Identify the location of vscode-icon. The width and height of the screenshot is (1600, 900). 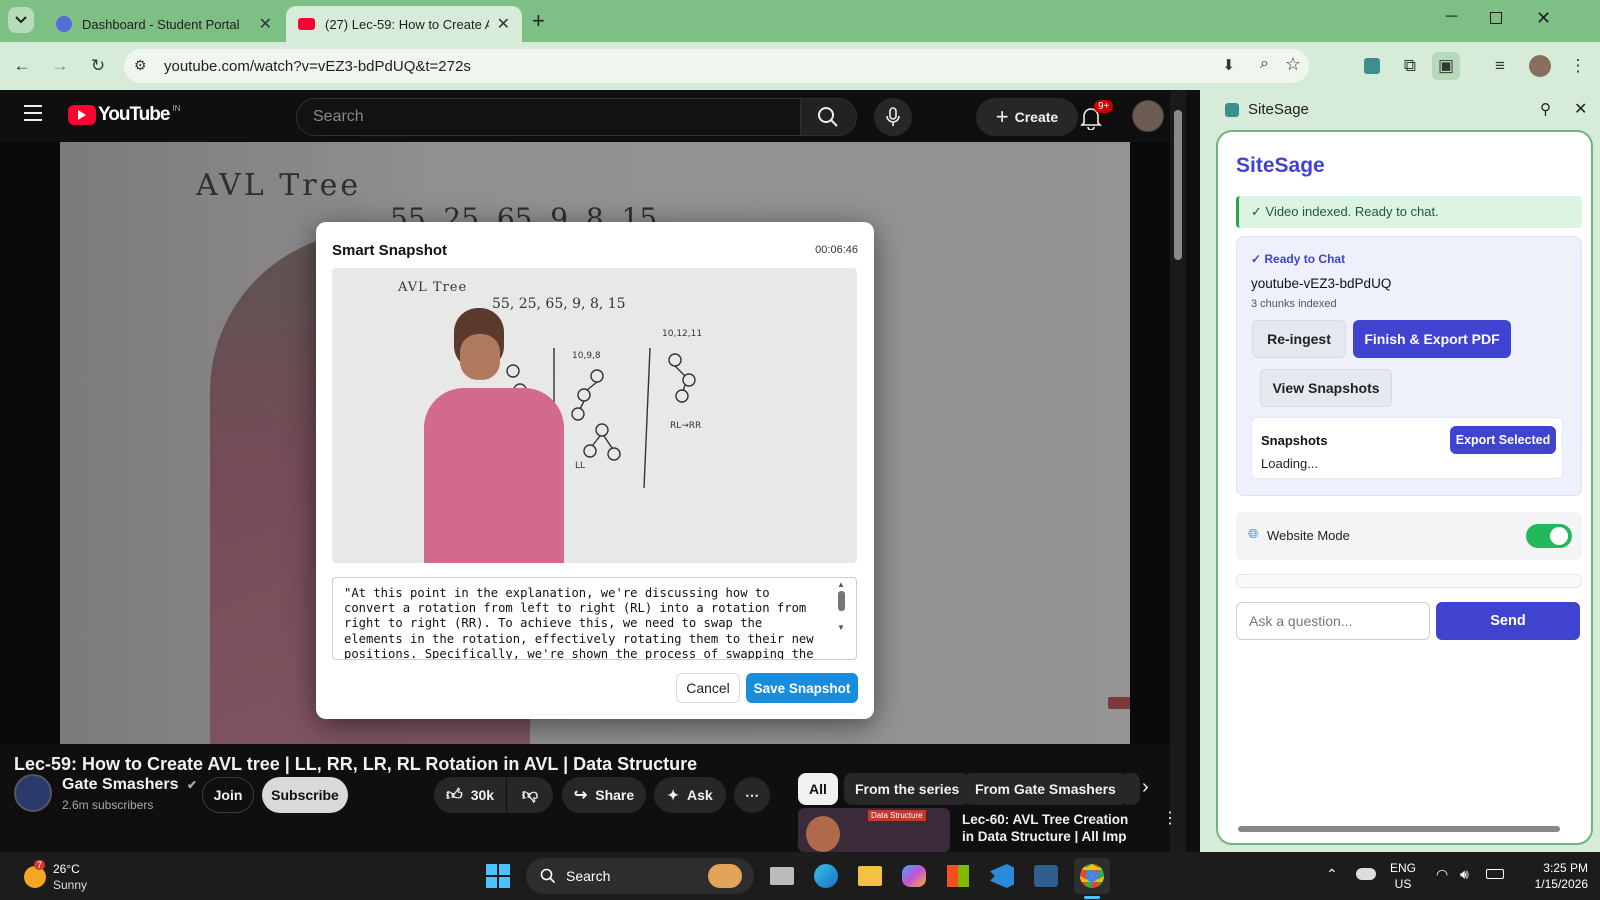
(1002, 876).